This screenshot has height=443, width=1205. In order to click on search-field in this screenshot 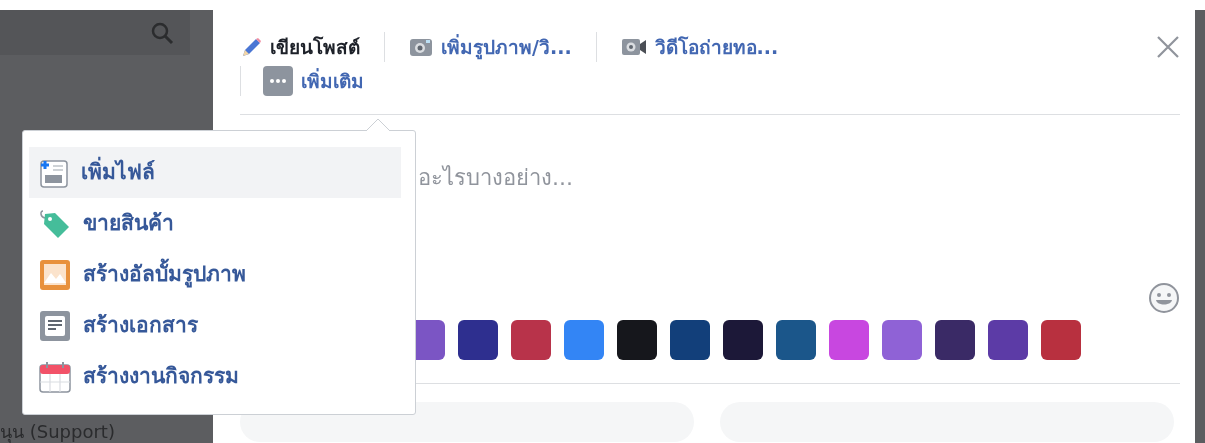, I will do `click(95, 32)`.